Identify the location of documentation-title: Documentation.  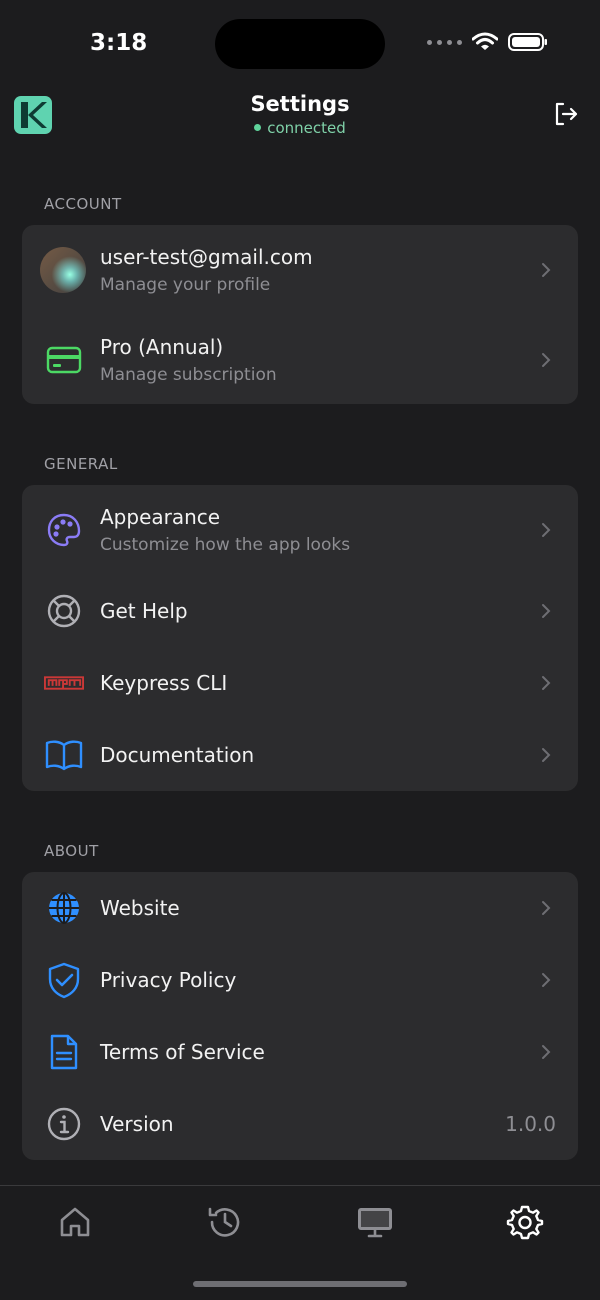
(177, 755).